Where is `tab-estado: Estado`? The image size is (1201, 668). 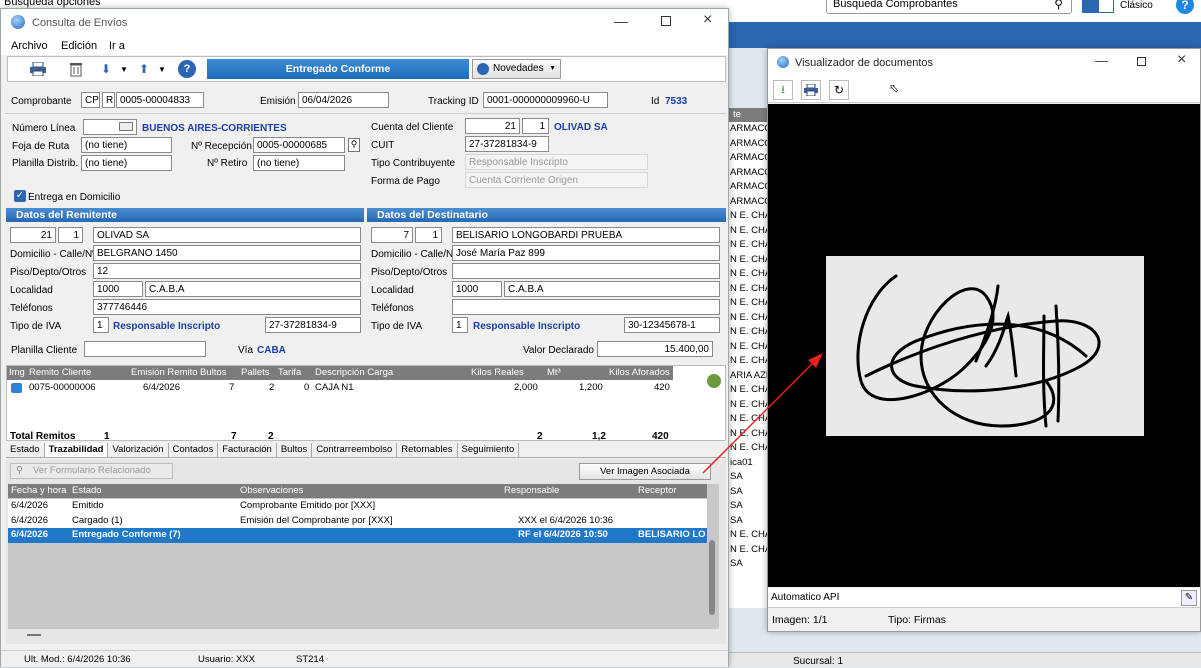 tab-estado: Estado is located at coordinates (25, 450).